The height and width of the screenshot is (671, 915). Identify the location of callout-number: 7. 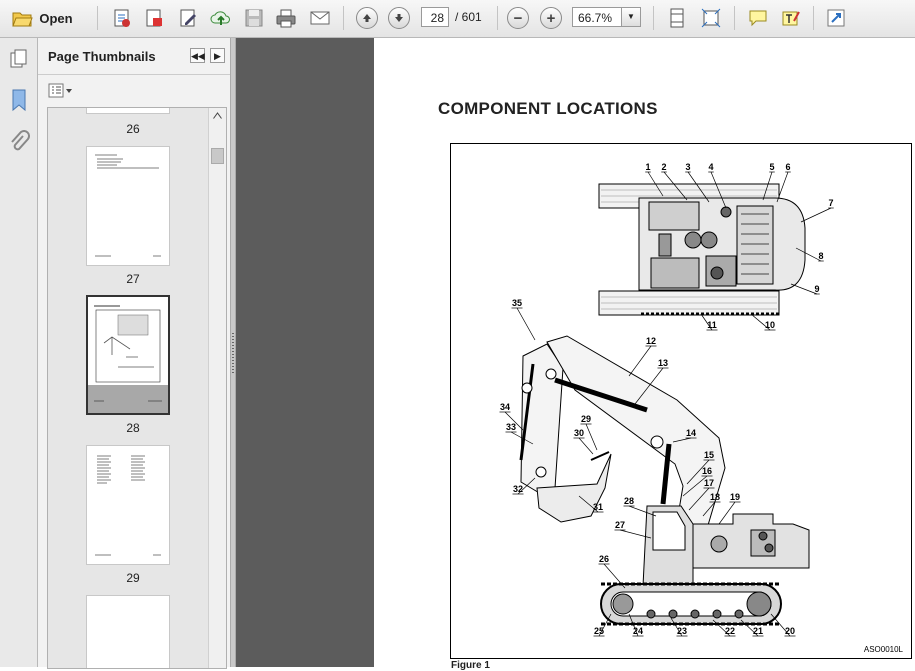
(830, 203).